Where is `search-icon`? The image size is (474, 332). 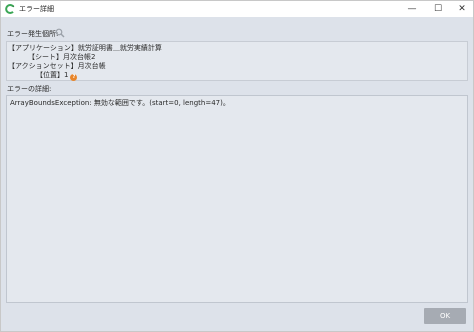 search-icon is located at coordinates (60, 33).